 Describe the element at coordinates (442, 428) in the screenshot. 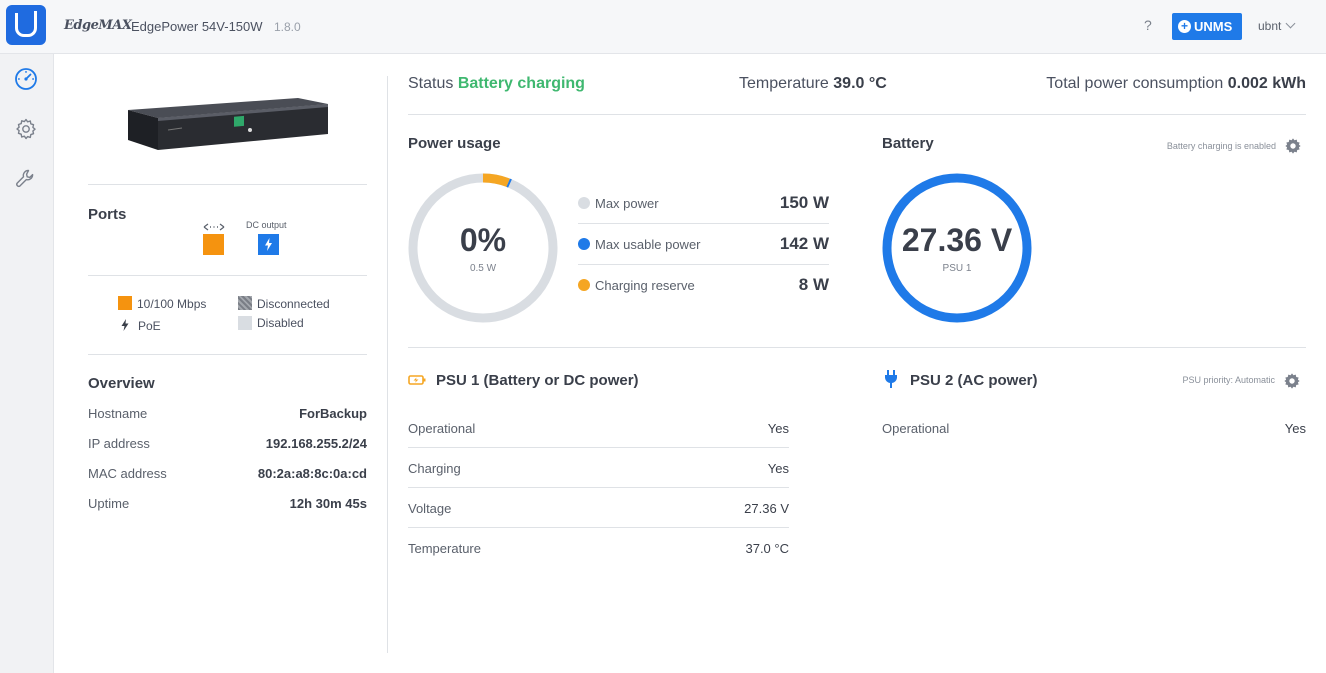

I see `psu1-operational-label: Operational` at that location.